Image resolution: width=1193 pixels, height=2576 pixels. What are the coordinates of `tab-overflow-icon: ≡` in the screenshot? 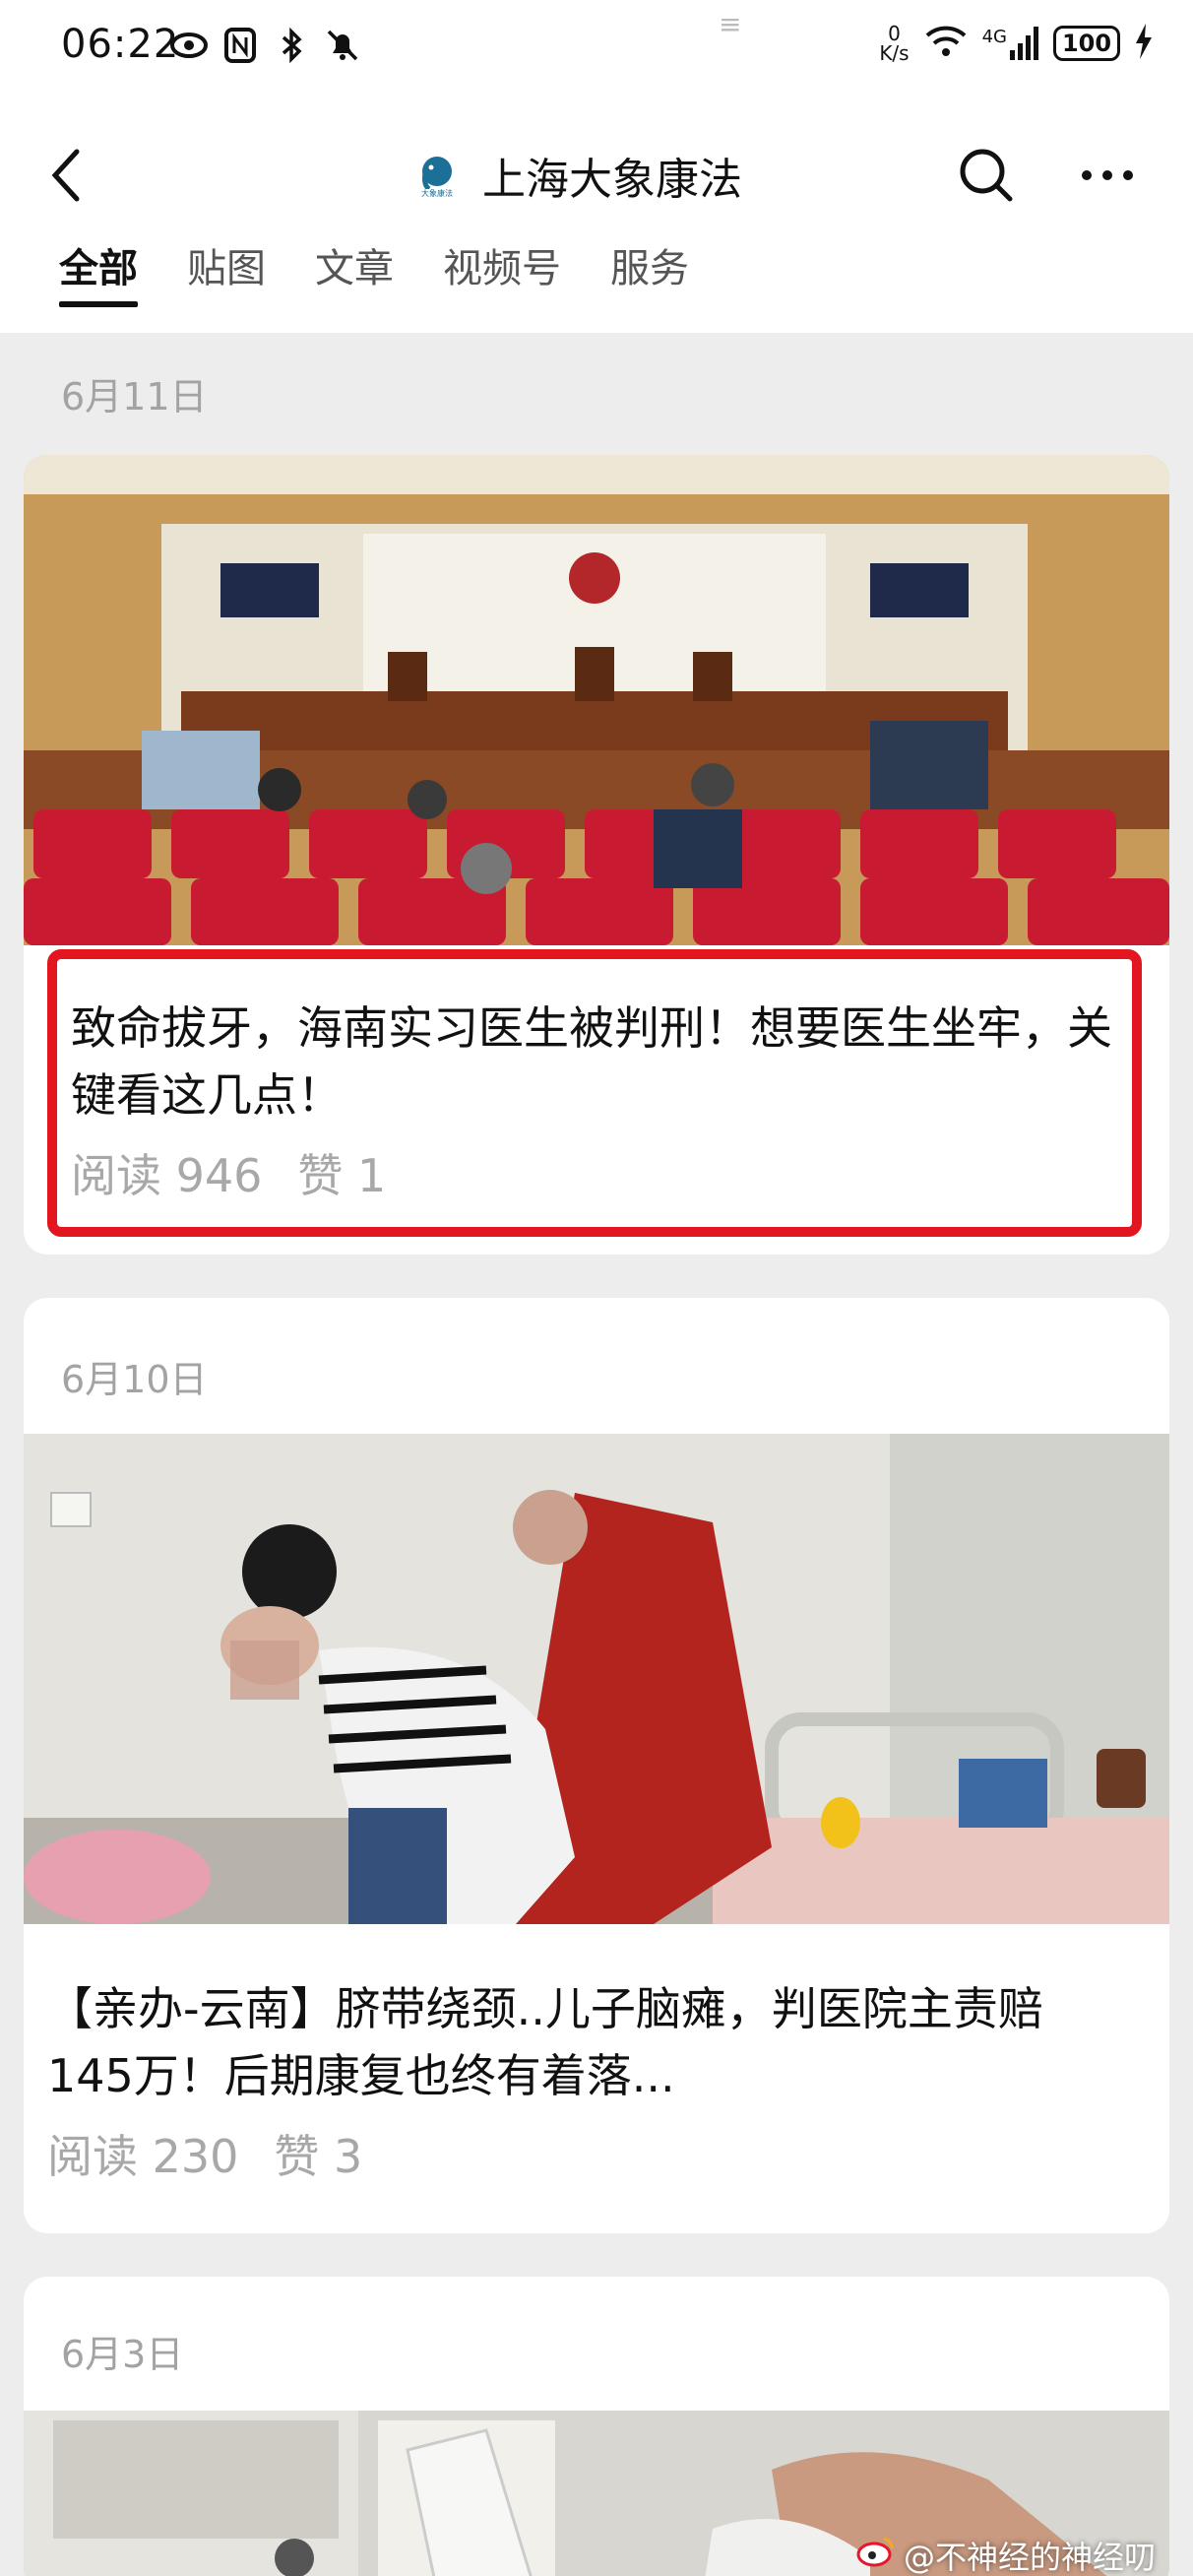 It's located at (730, 24).